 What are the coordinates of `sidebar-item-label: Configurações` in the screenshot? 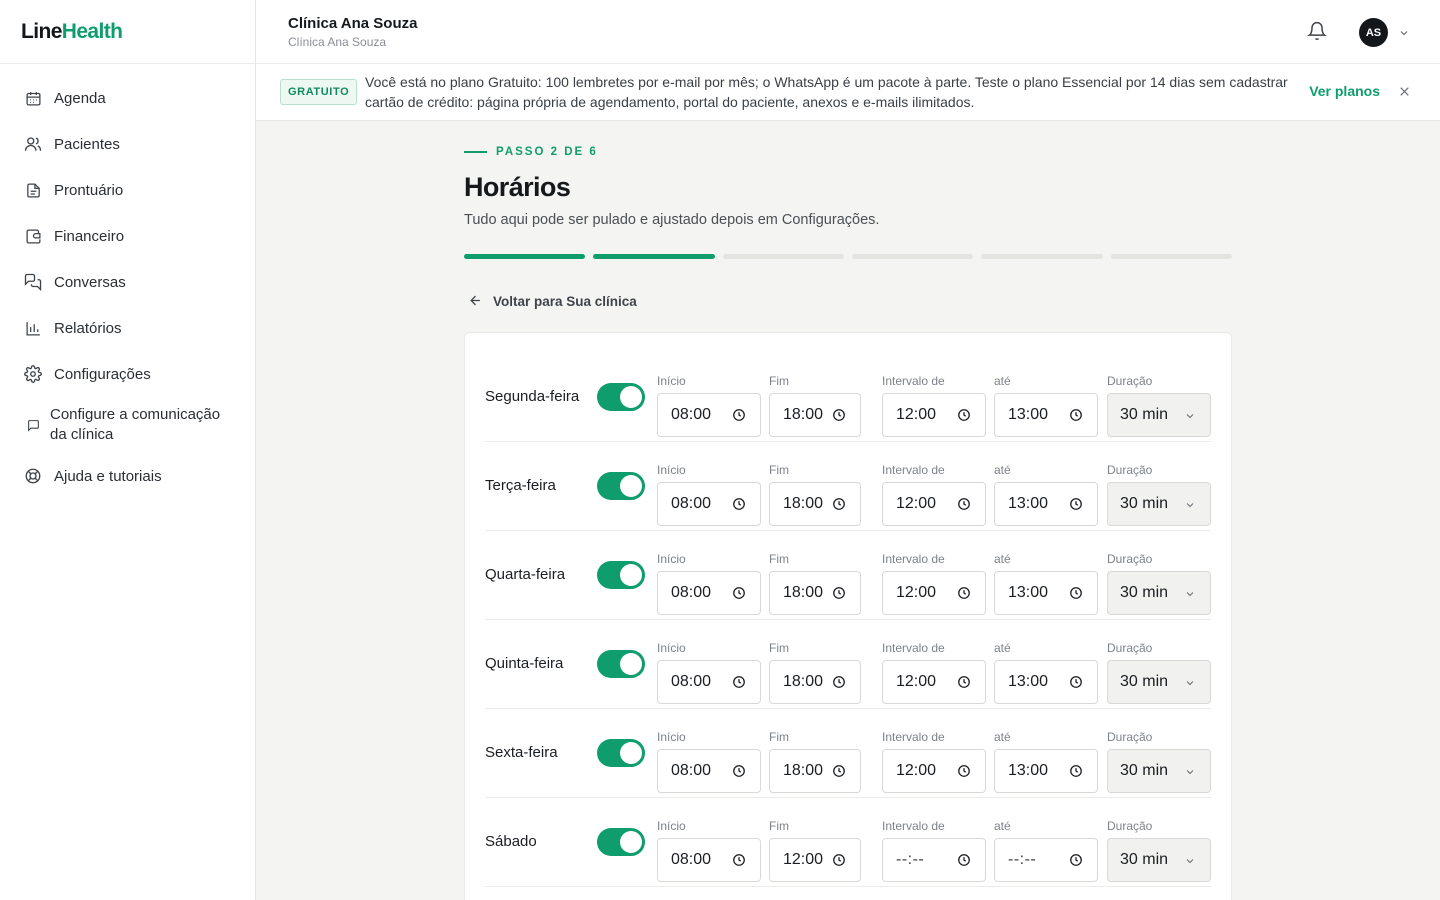 It's located at (102, 374).